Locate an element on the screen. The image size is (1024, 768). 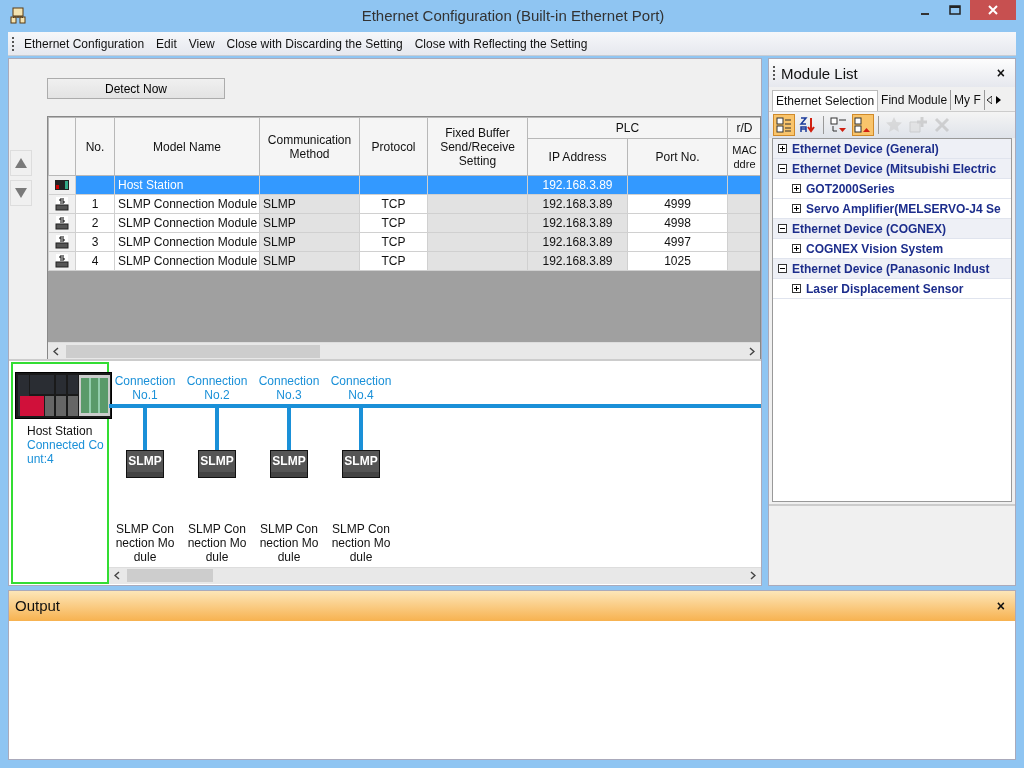
host-station-node: Host Station Connected Count:4 is located at coordinates (60, 473).